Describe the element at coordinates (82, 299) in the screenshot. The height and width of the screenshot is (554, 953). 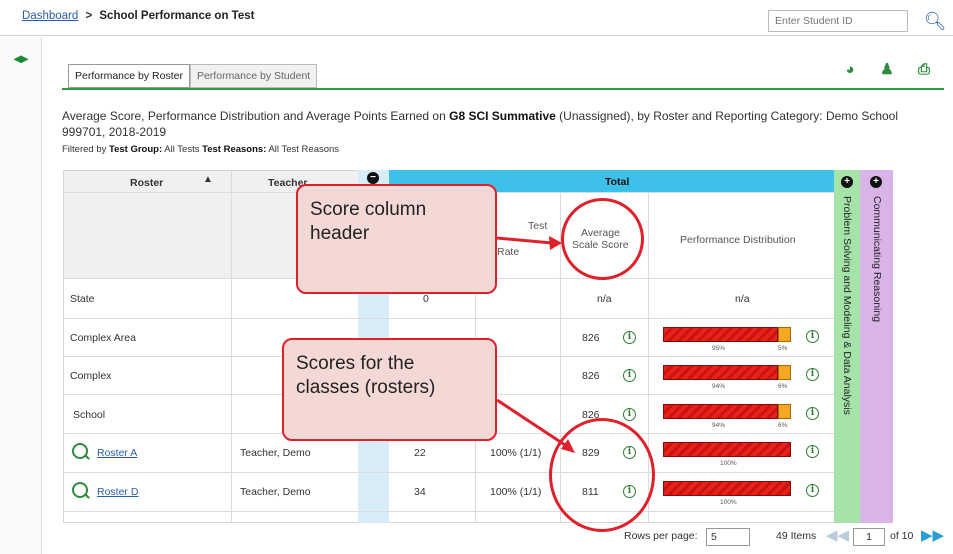
I see `row-name-state: State` at that location.